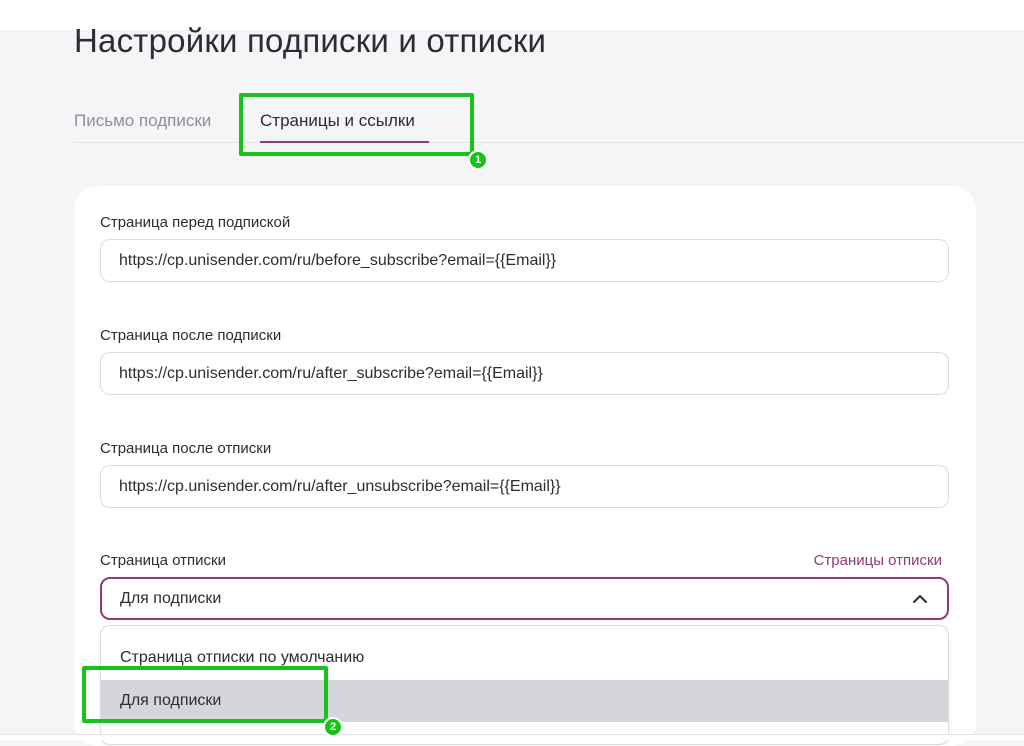 This screenshot has height=746, width=1024. What do you see at coordinates (512, 737) in the screenshot?
I see `bottom-divider` at bounding box center [512, 737].